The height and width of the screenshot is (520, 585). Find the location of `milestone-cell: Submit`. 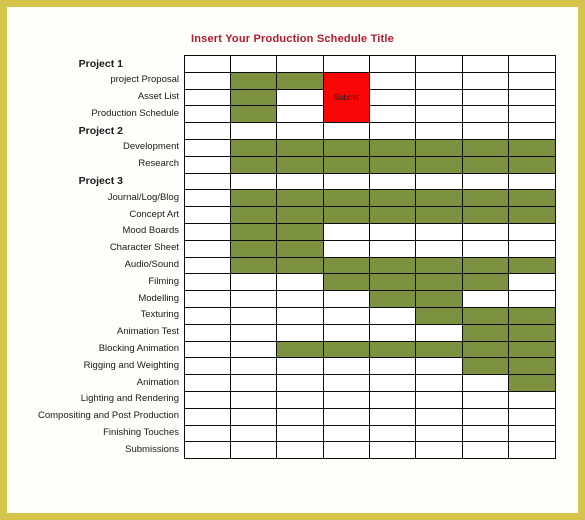

milestone-cell: Submit is located at coordinates (346, 97).